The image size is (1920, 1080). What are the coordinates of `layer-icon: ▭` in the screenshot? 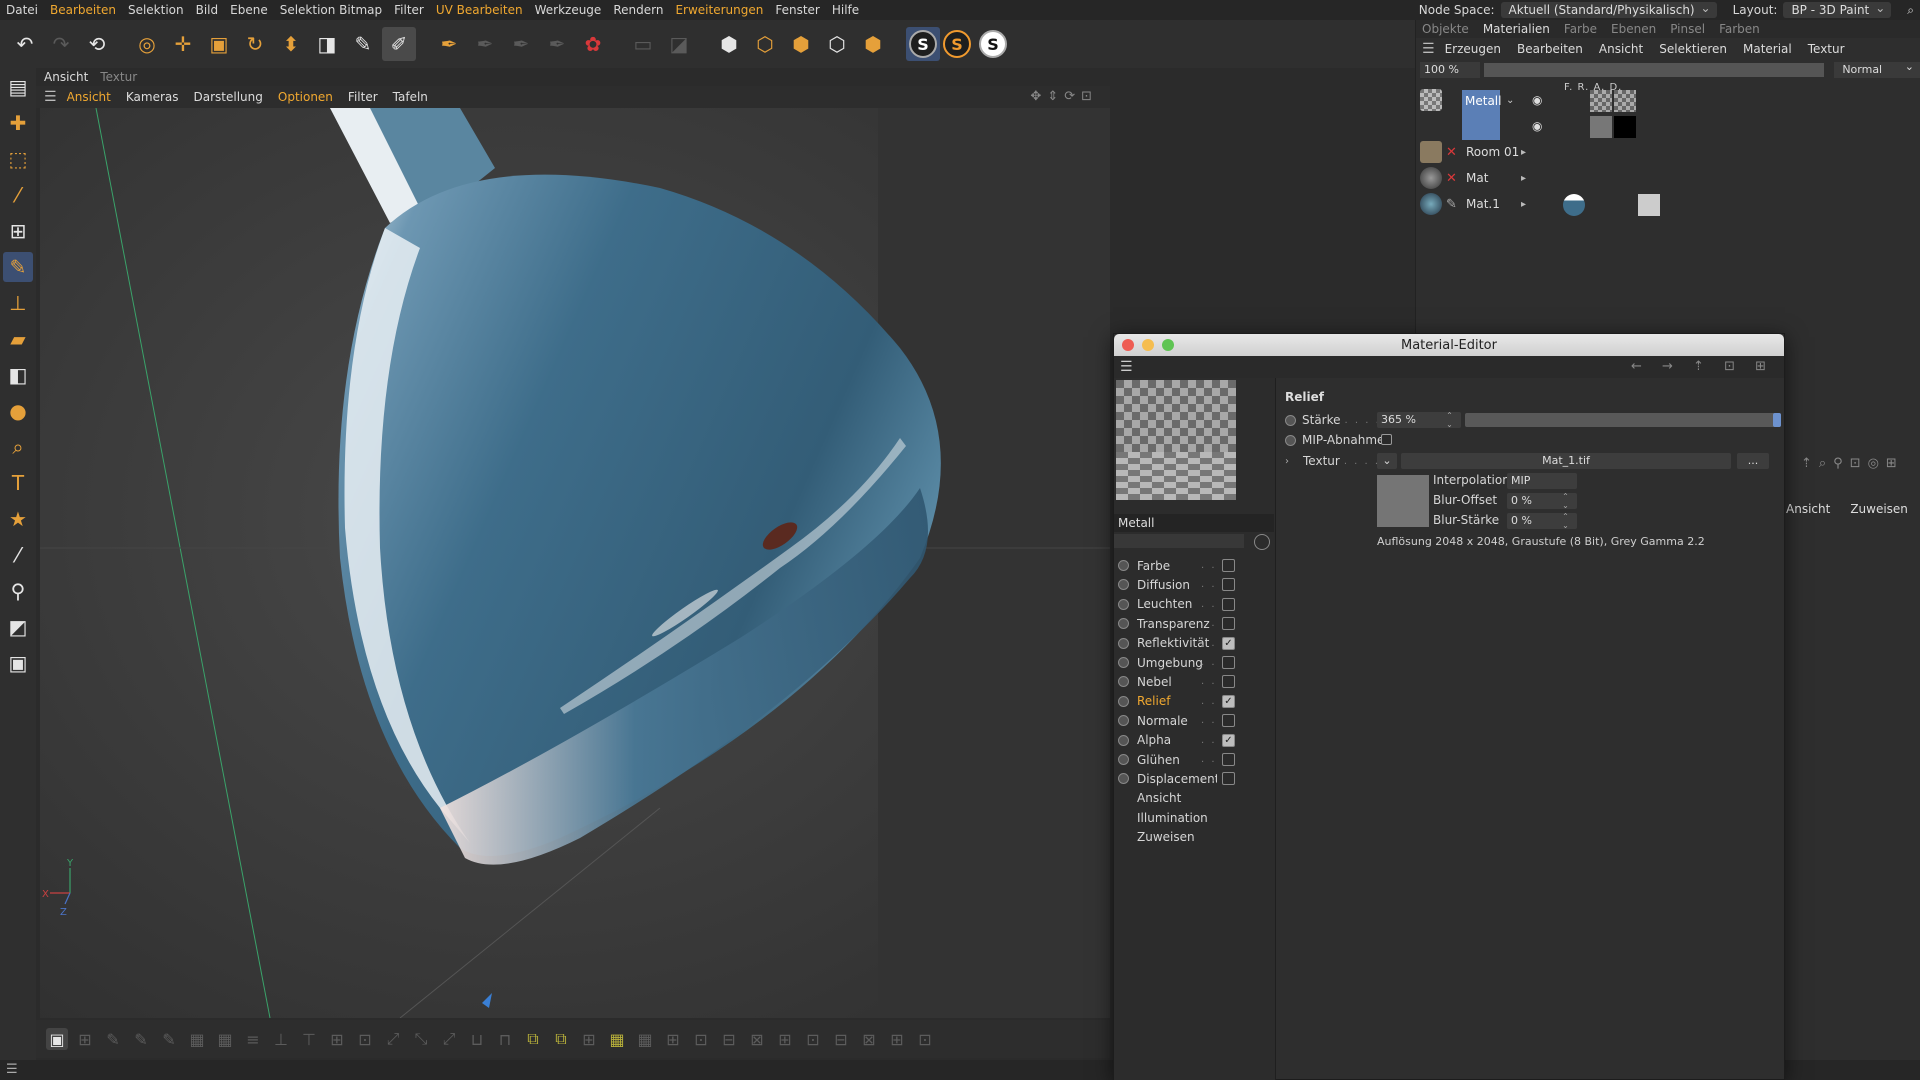 It's located at (643, 44).